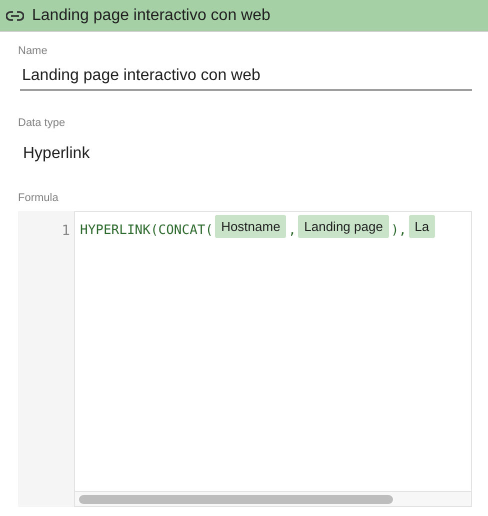 This screenshot has height=516, width=488. I want to click on link-icon, so click(15, 15).